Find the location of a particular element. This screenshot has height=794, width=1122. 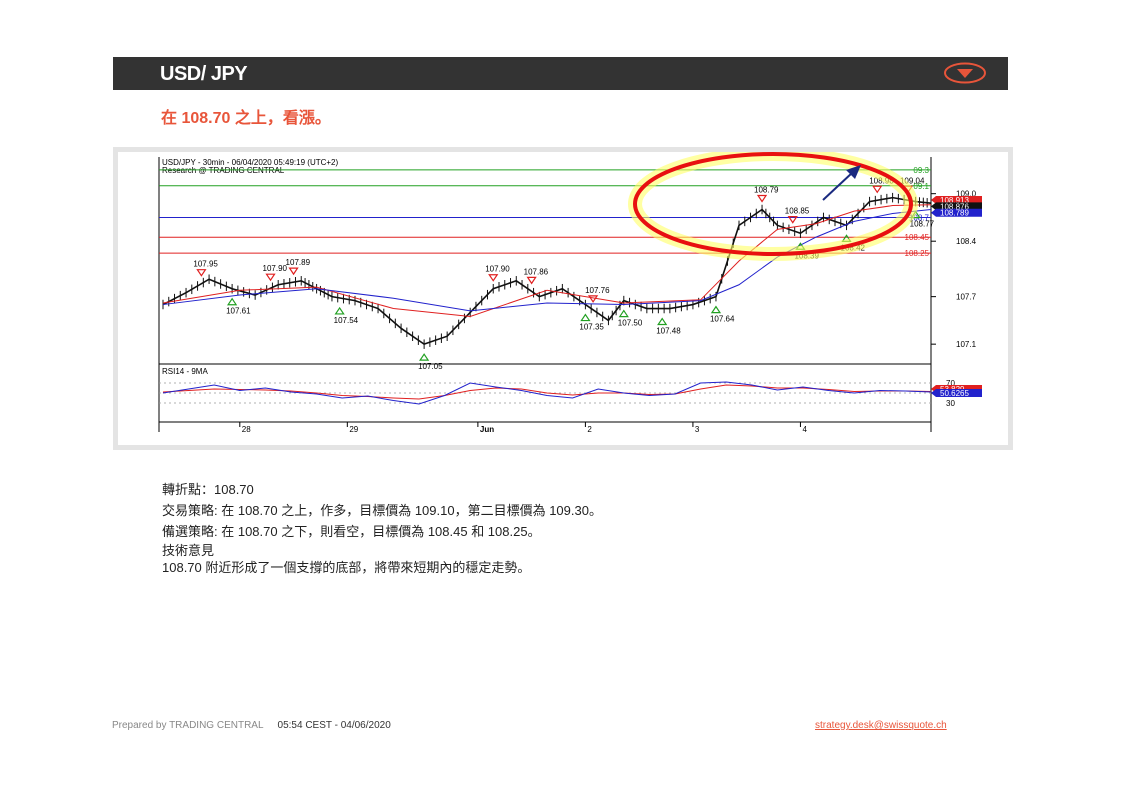

level-label: 108.45 is located at coordinates (917, 237).